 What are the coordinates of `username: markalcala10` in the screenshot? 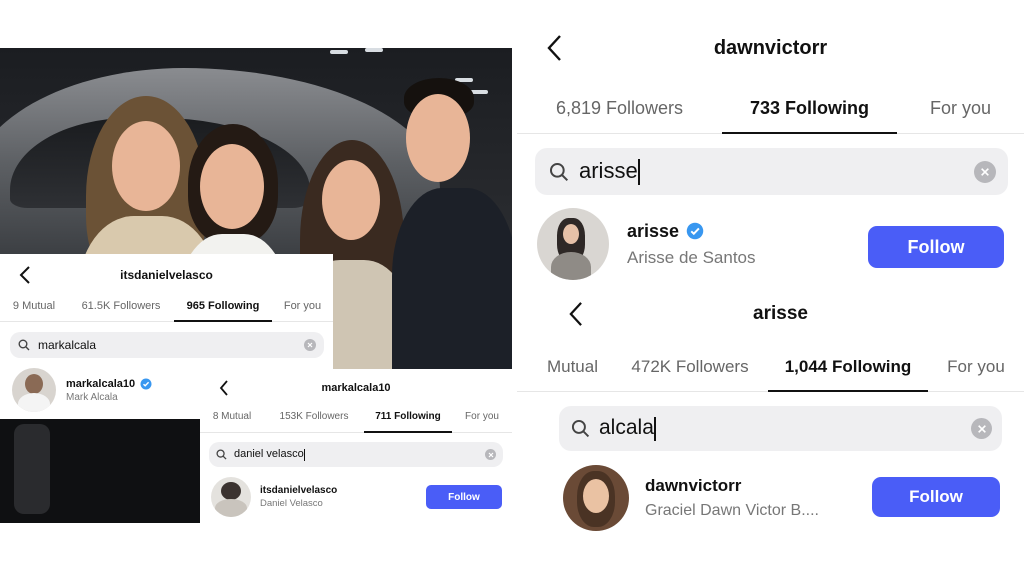 It's located at (109, 384).